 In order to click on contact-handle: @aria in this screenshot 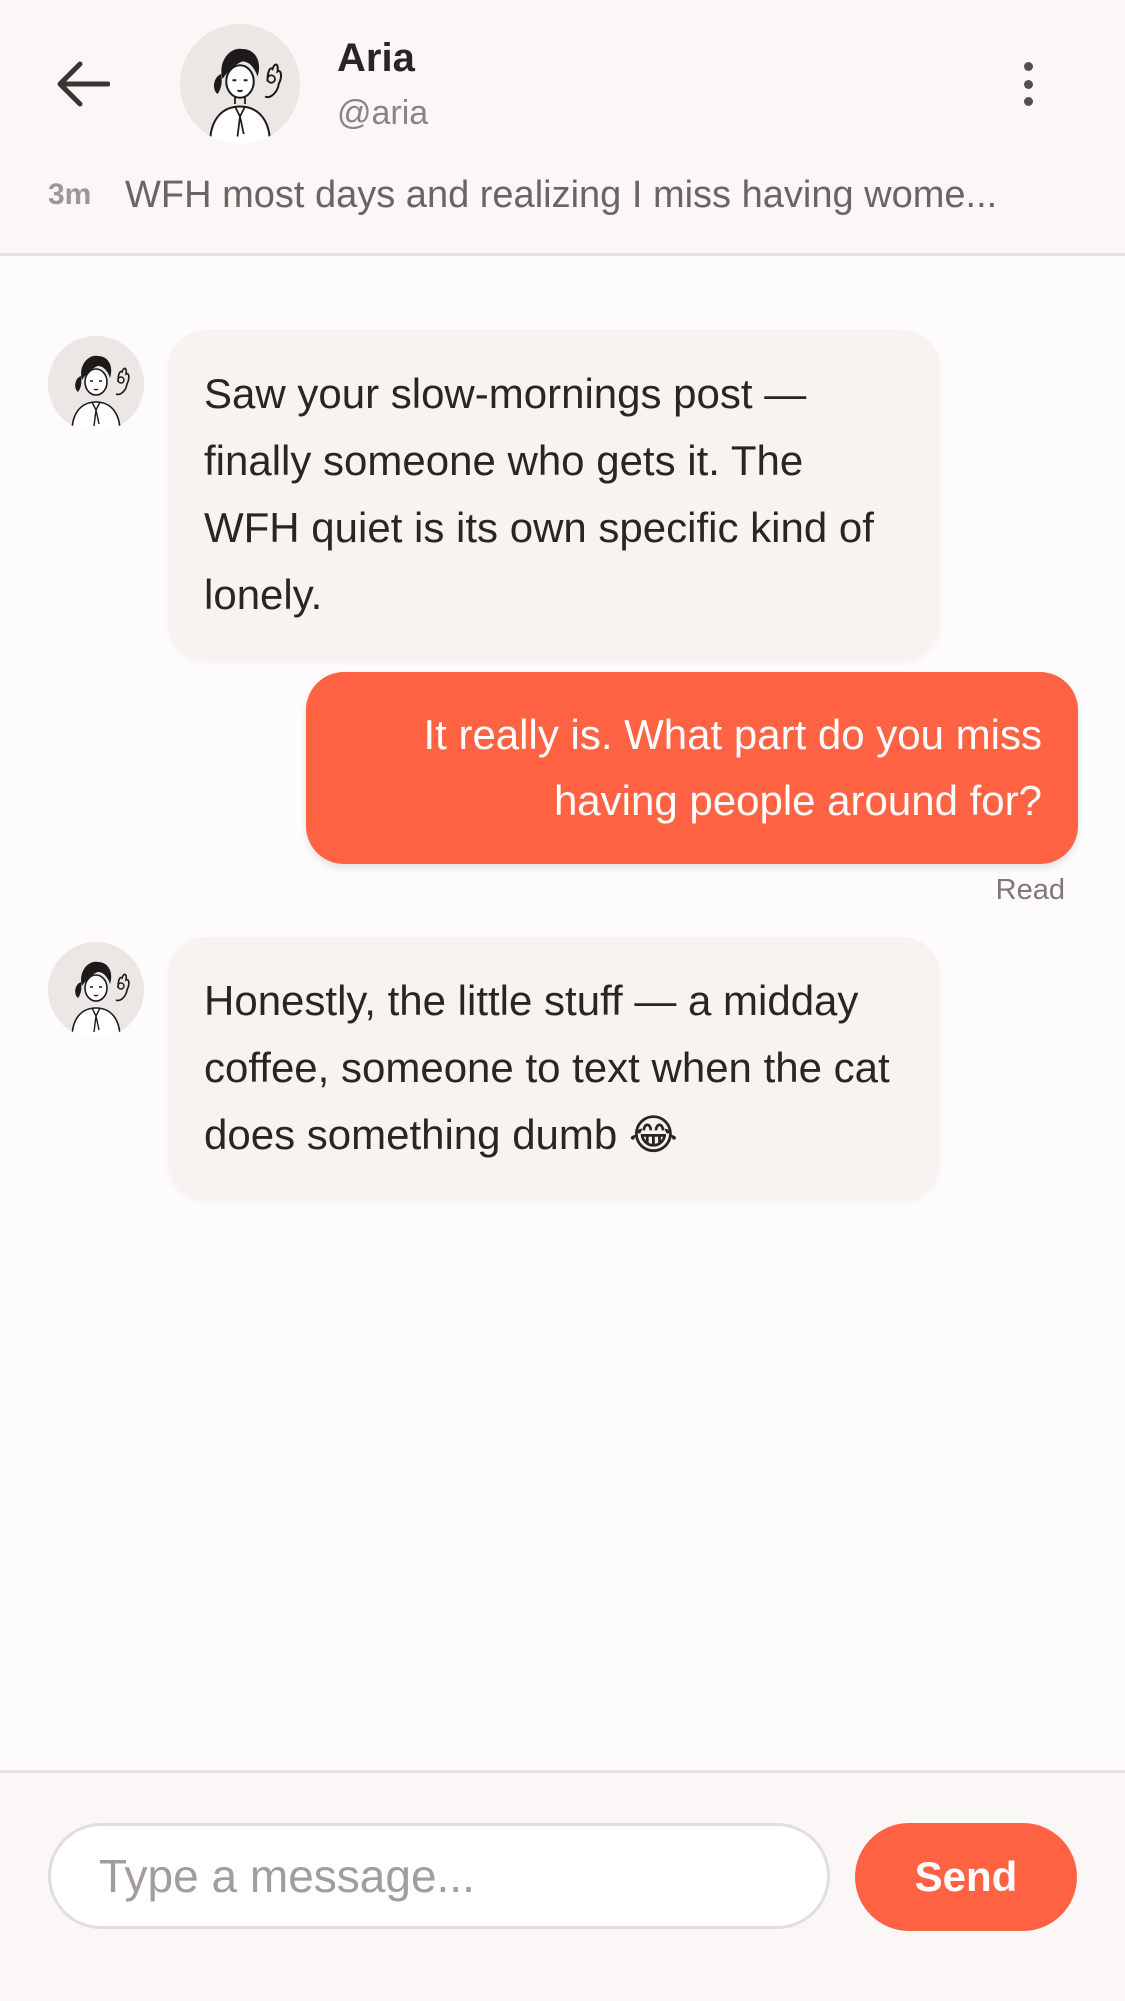, I will do `click(383, 113)`.